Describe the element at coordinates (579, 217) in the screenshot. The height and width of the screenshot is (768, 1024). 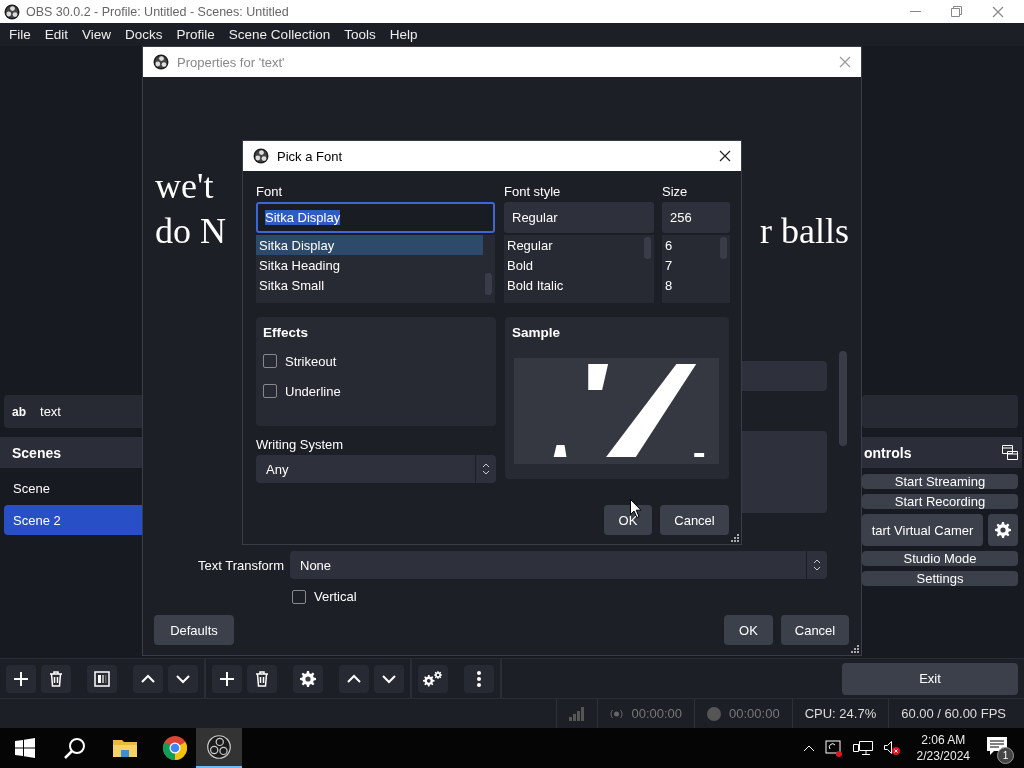
I see `input-field: Regular` at that location.